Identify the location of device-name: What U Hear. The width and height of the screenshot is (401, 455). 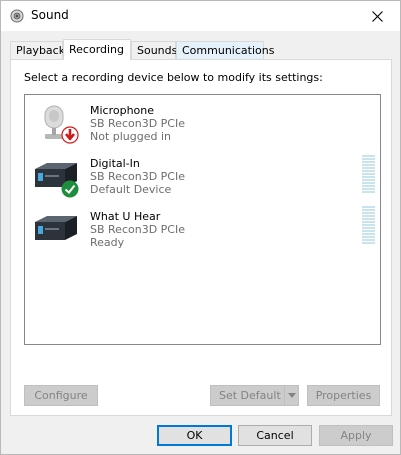
(125, 216).